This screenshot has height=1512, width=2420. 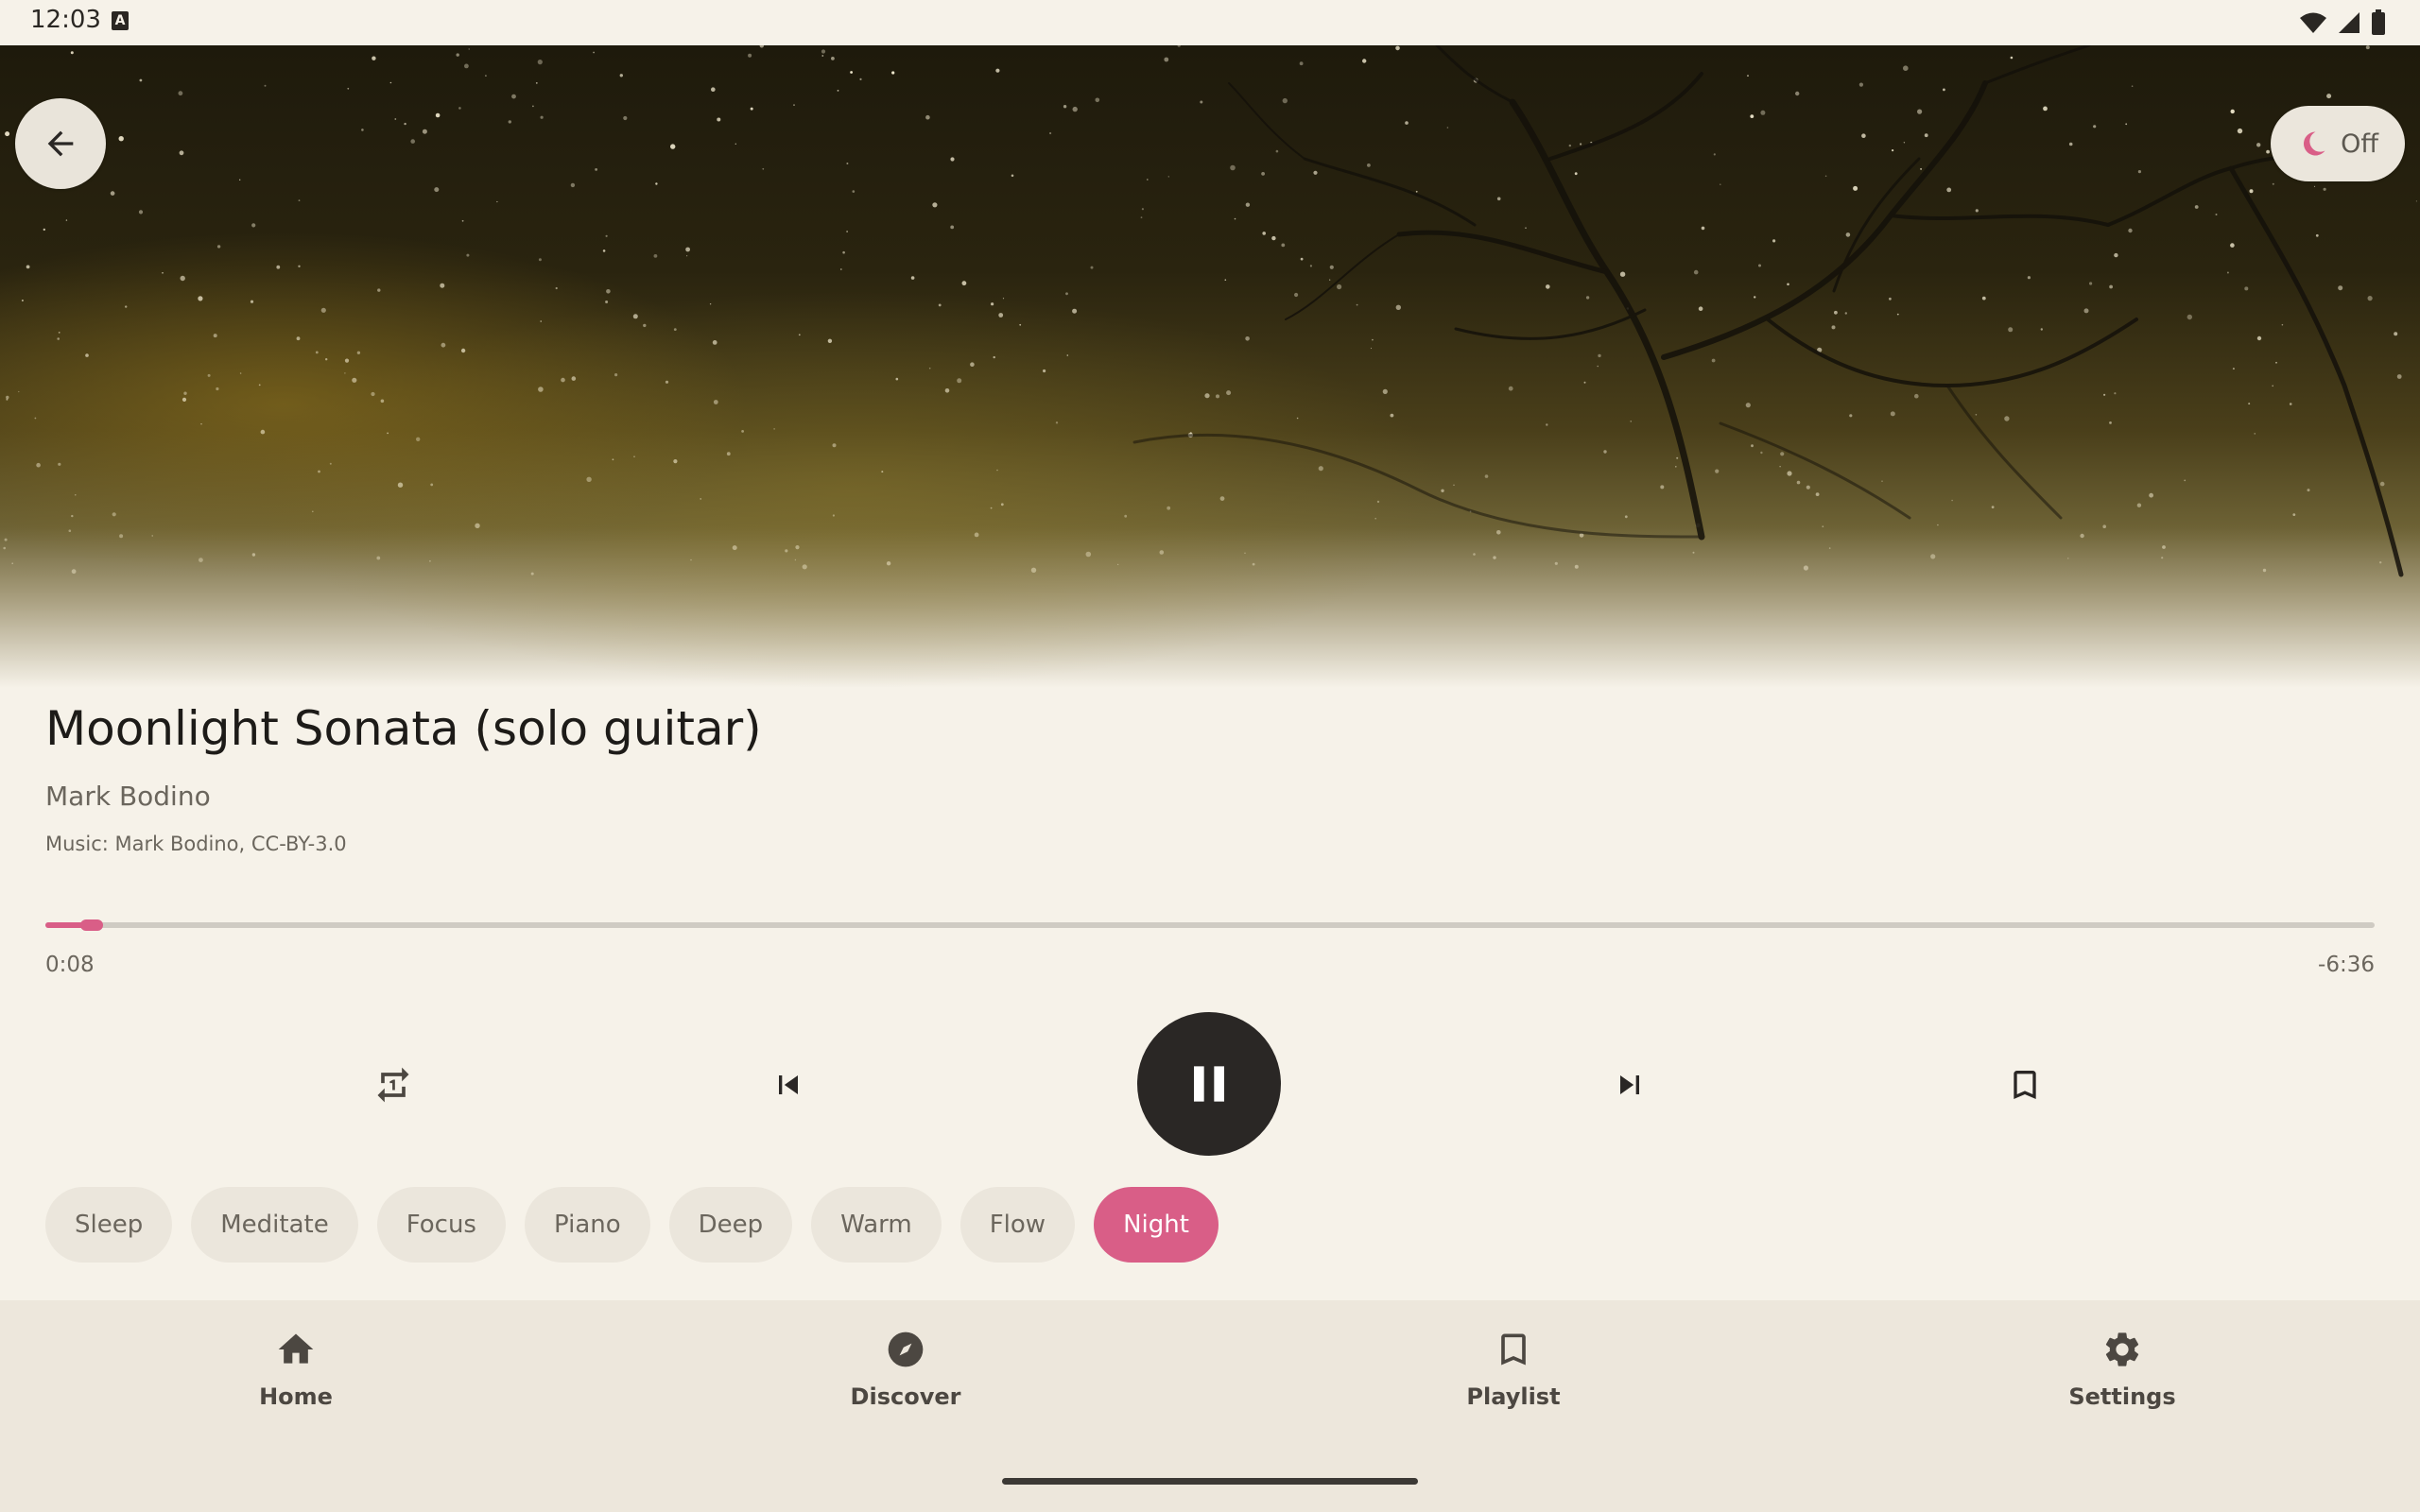 I want to click on chip-focus: Focus, so click(x=441, y=1225).